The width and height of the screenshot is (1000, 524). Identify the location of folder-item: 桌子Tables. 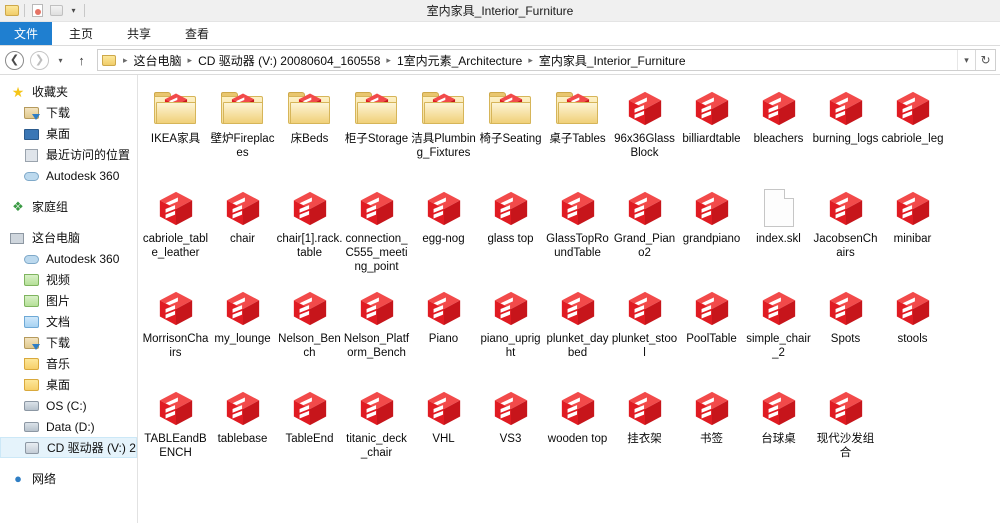
(577, 131).